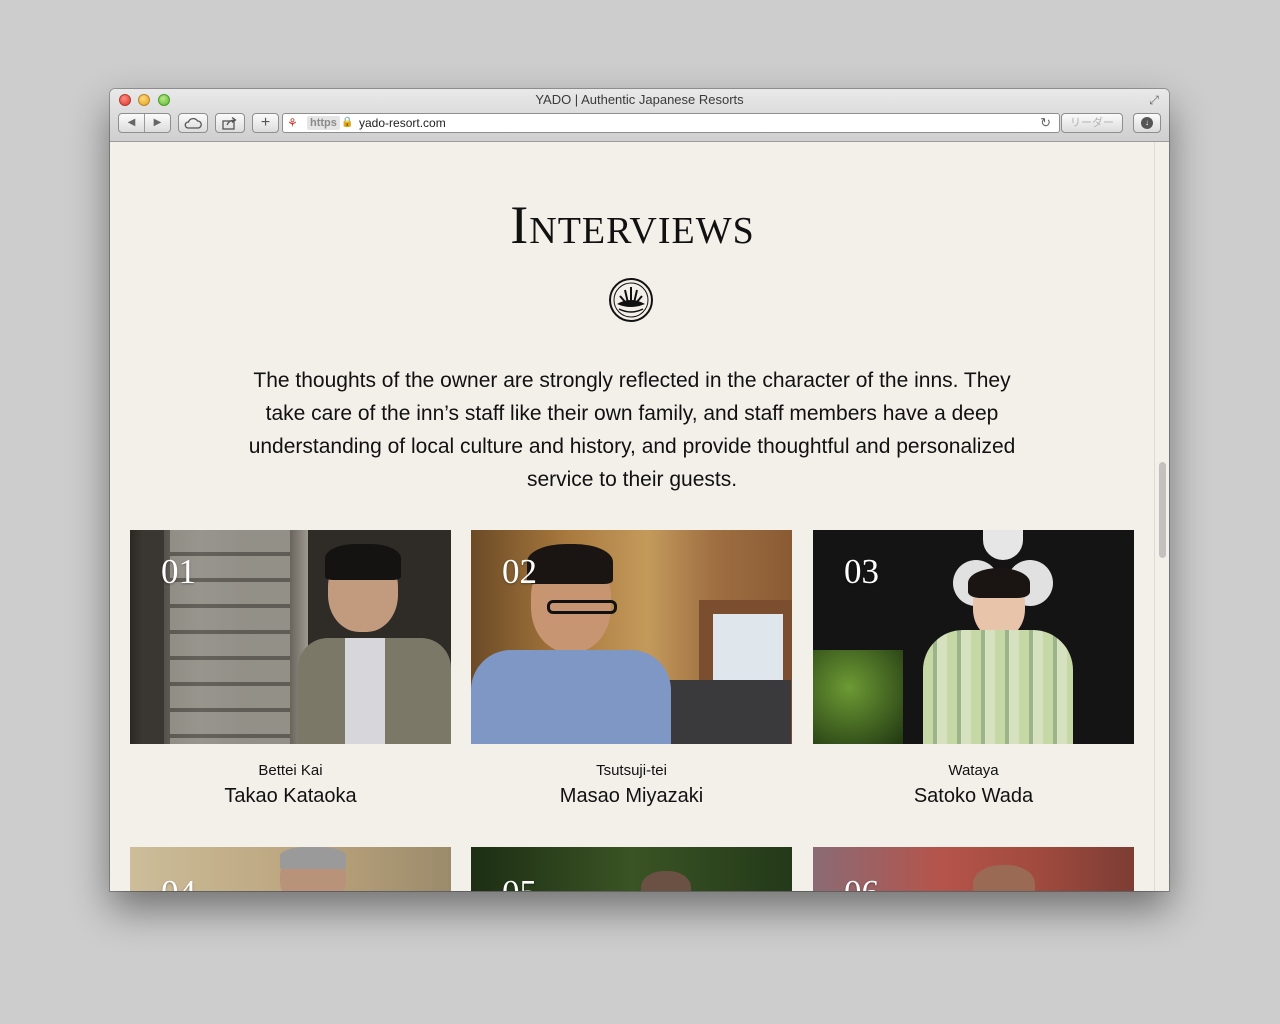 The width and height of the screenshot is (1280, 1024). I want to click on interview-photo: 05, so click(631, 869).